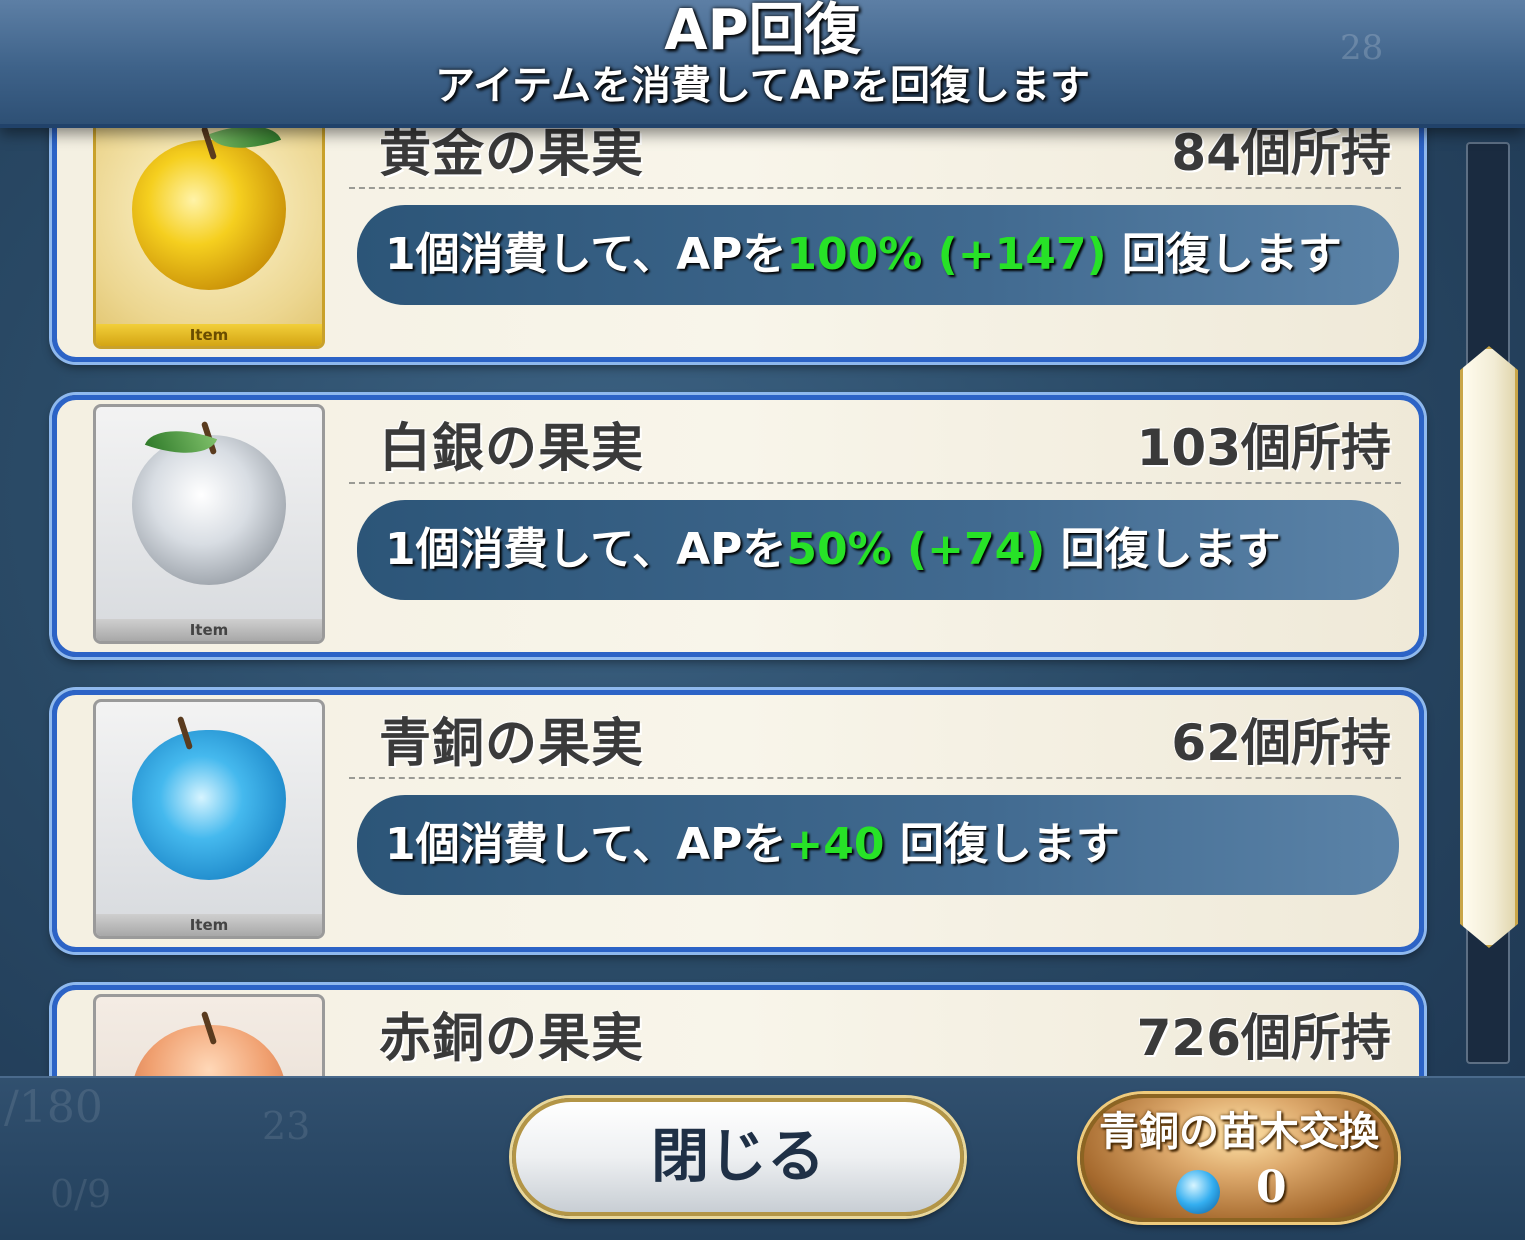  I want to click on item-count: 103個所持, so click(1264, 444).